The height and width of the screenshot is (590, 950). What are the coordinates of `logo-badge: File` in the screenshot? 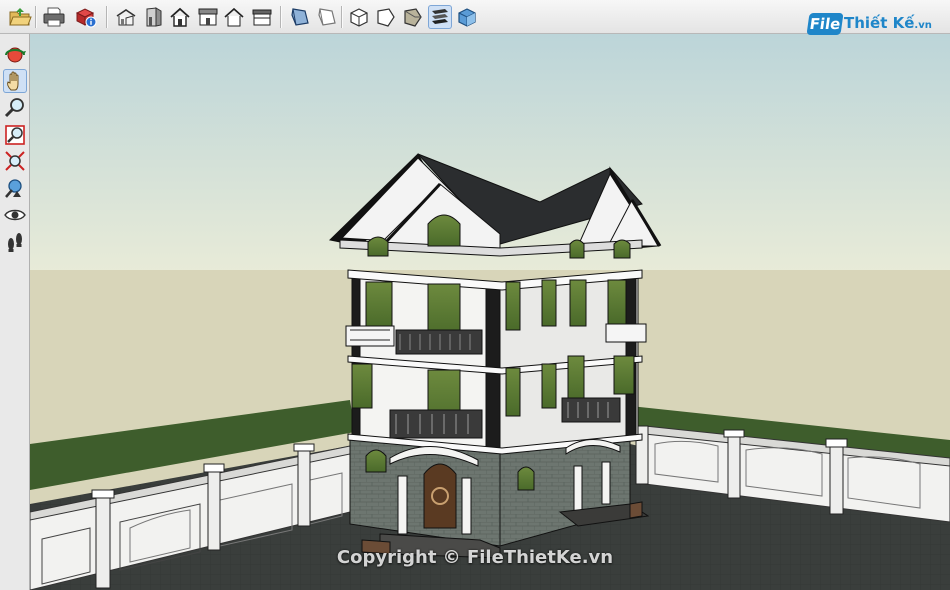 It's located at (825, 24).